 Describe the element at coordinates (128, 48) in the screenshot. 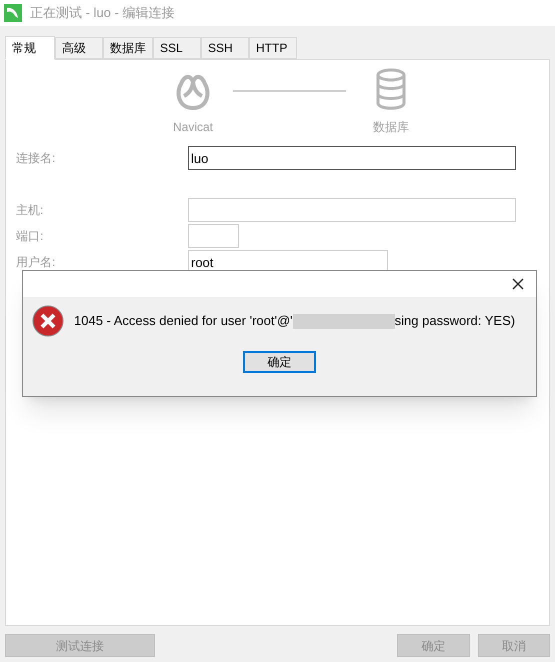

I see `tab: 数据库` at that location.